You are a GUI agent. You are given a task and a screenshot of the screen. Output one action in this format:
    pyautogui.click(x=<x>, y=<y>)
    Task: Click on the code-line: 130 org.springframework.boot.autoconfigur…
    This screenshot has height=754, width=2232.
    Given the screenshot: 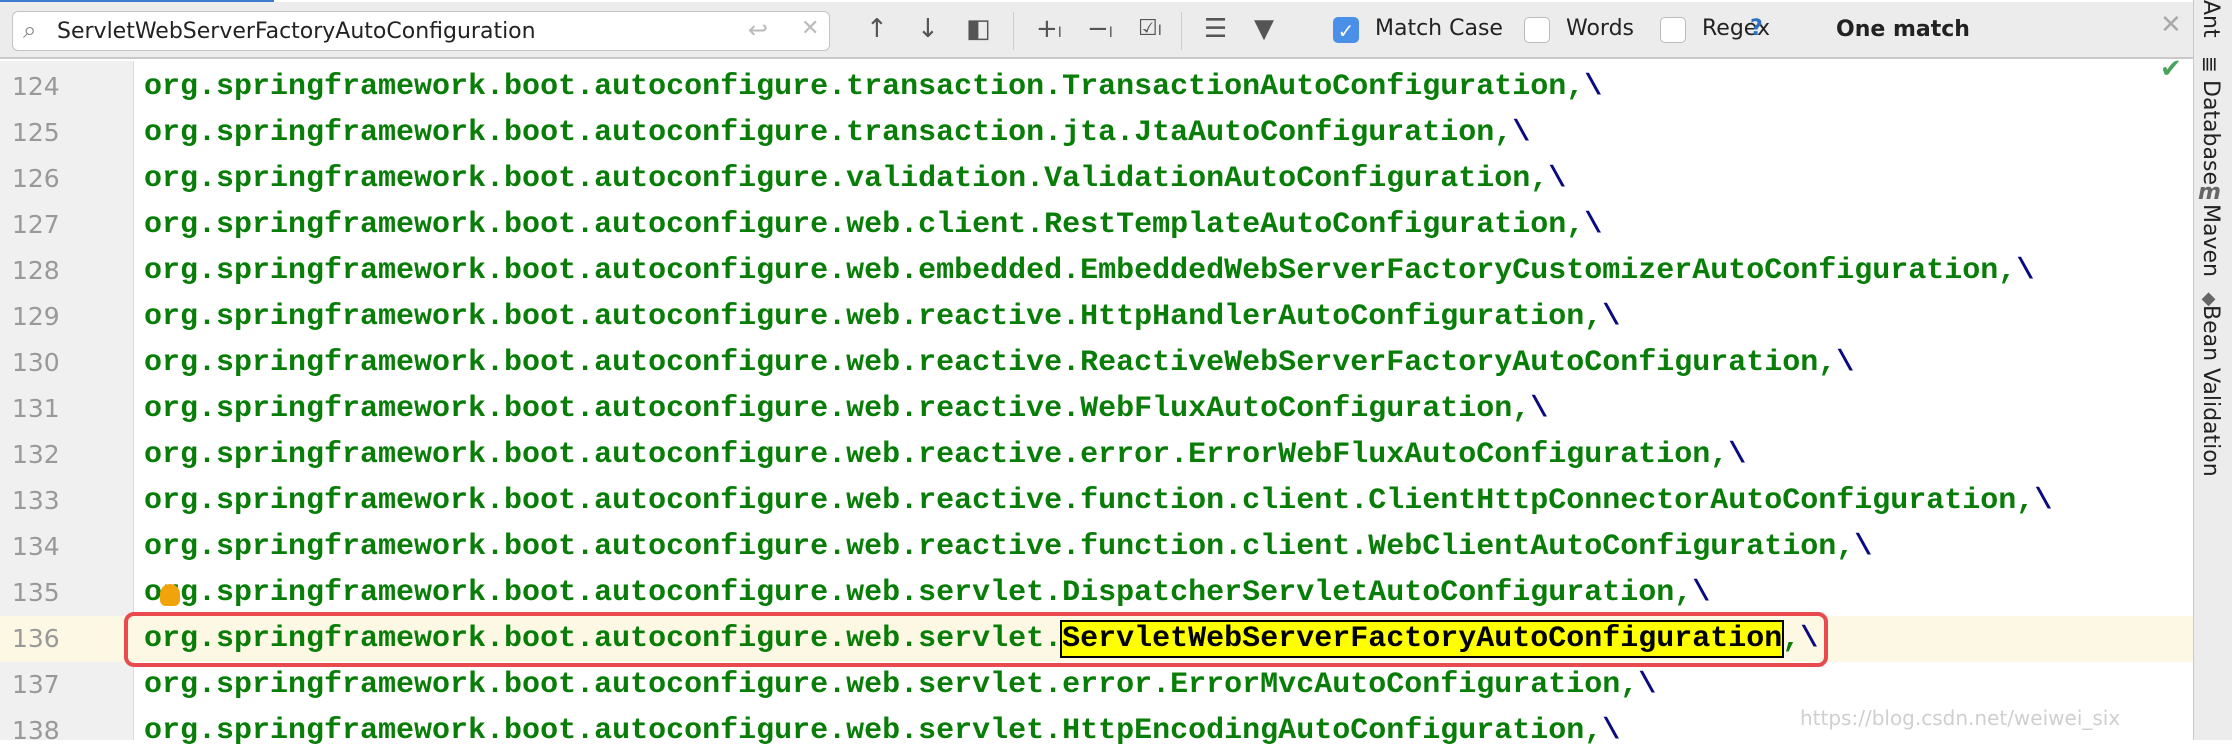 What is the action you would take?
    pyautogui.click(x=1096, y=363)
    